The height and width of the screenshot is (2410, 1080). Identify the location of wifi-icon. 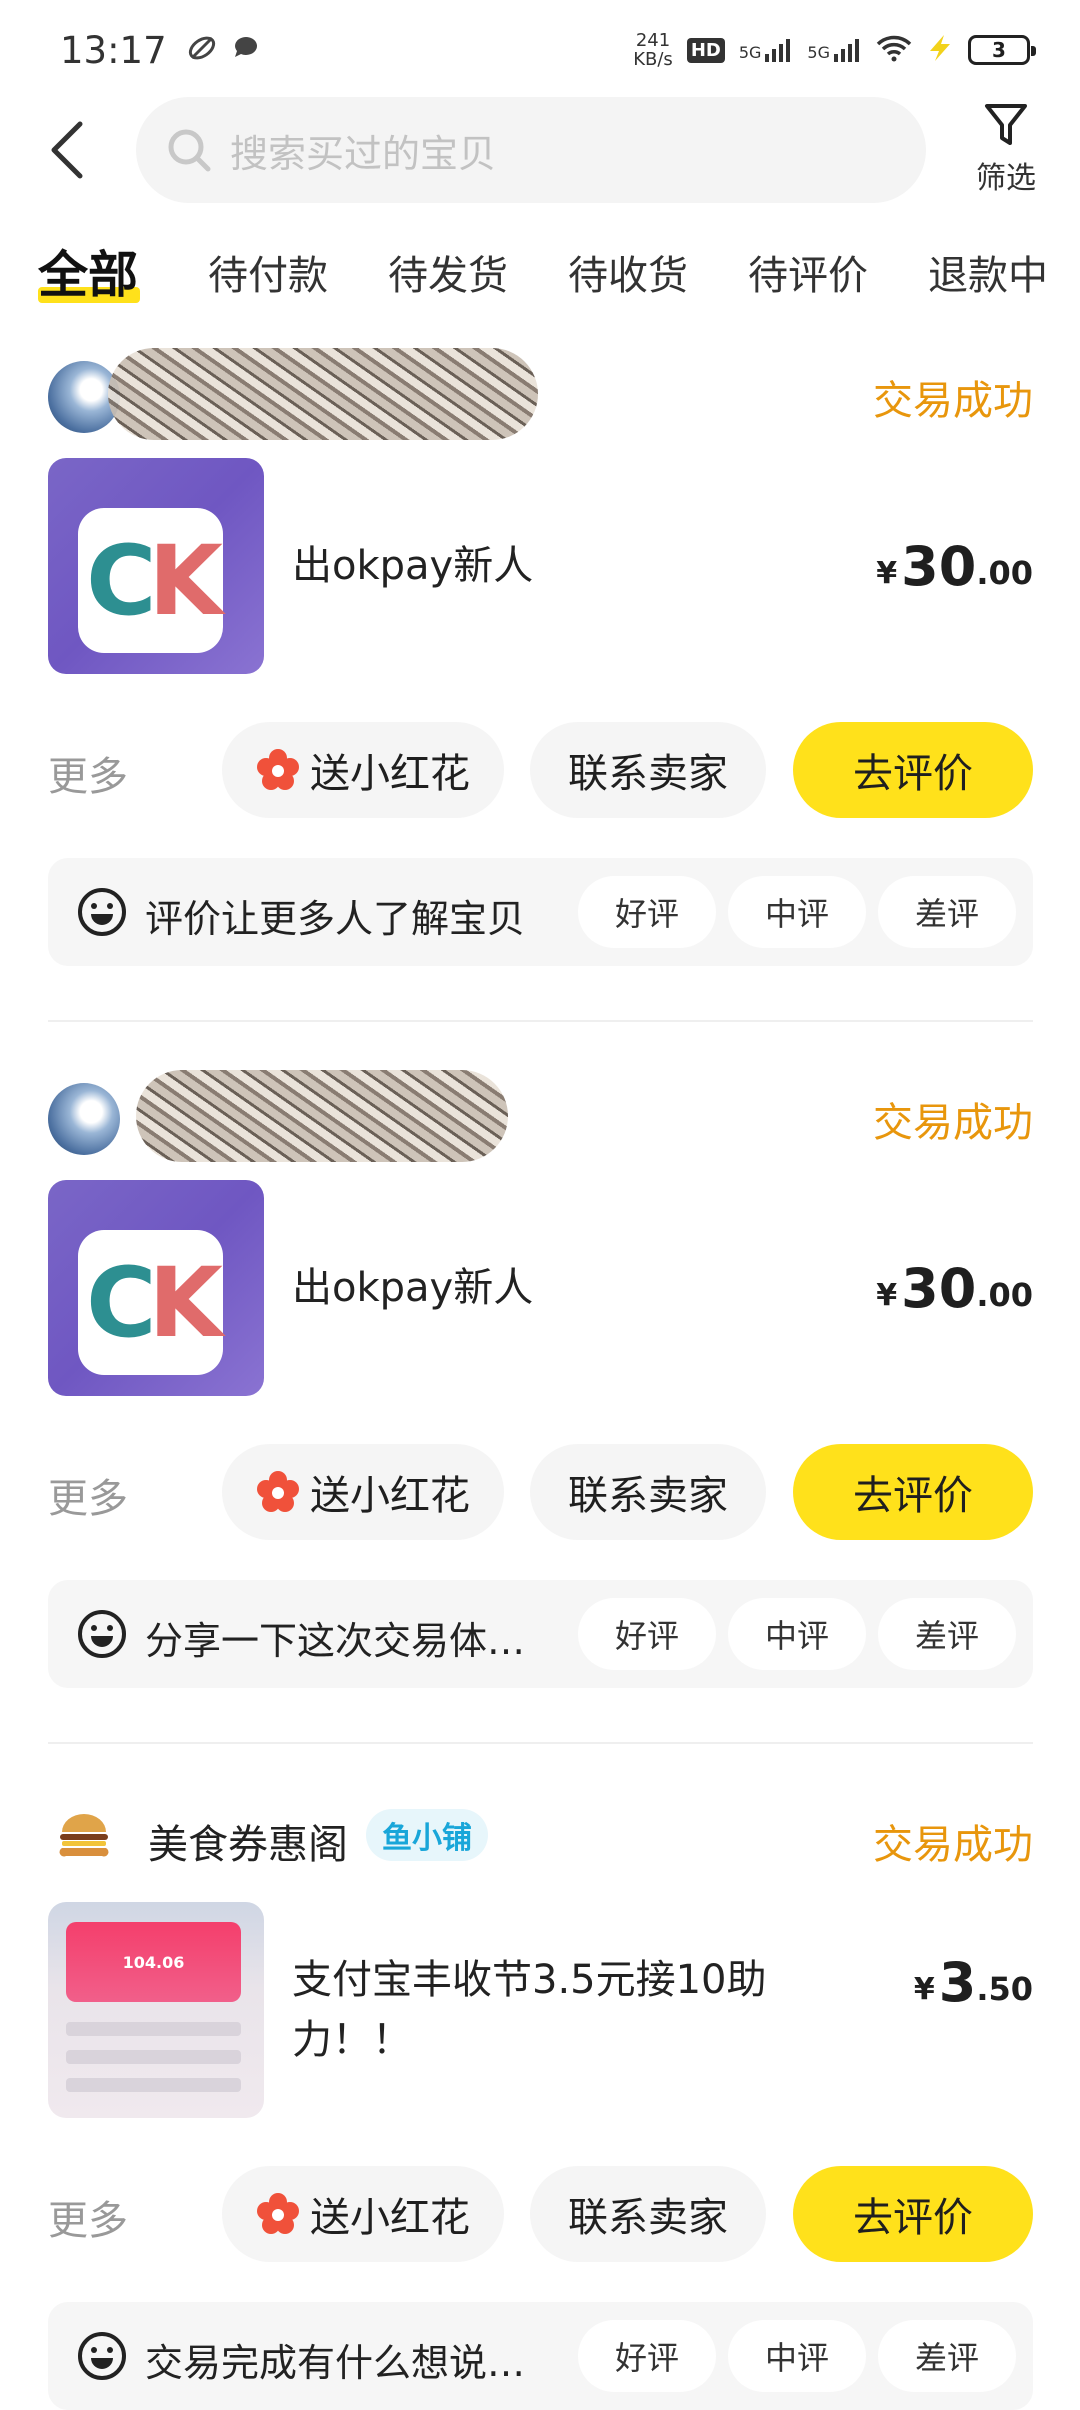
(894, 50).